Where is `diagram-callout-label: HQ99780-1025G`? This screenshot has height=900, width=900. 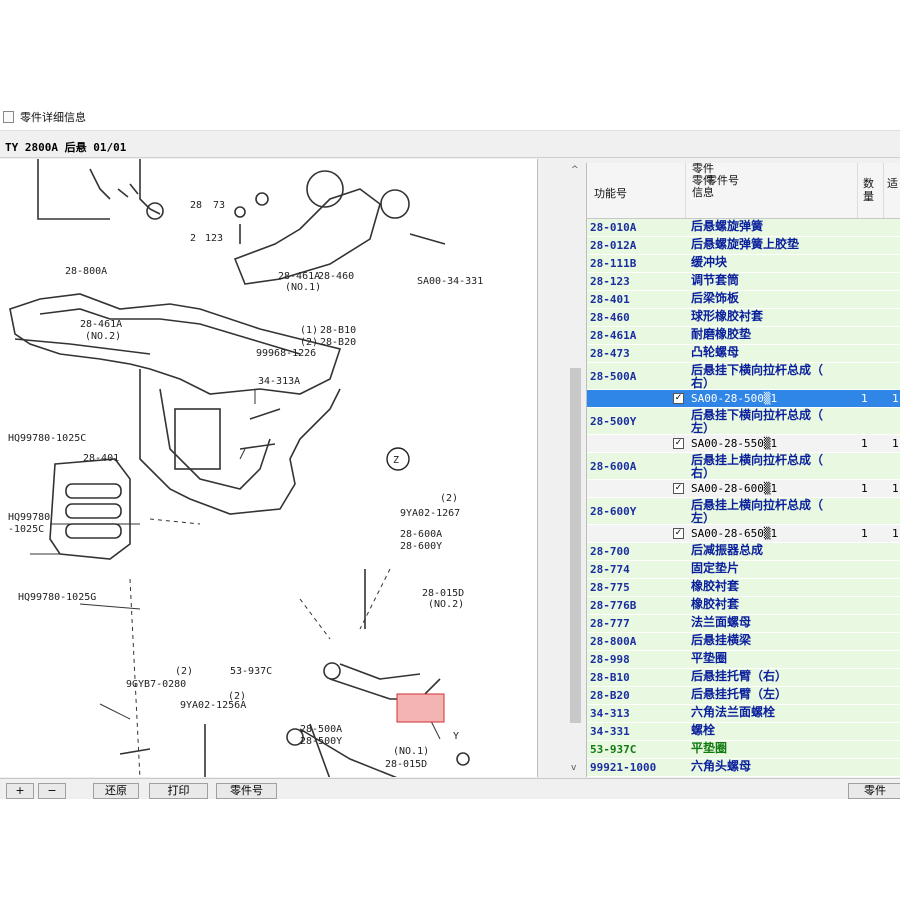 diagram-callout-label: HQ99780-1025G is located at coordinates (57, 597).